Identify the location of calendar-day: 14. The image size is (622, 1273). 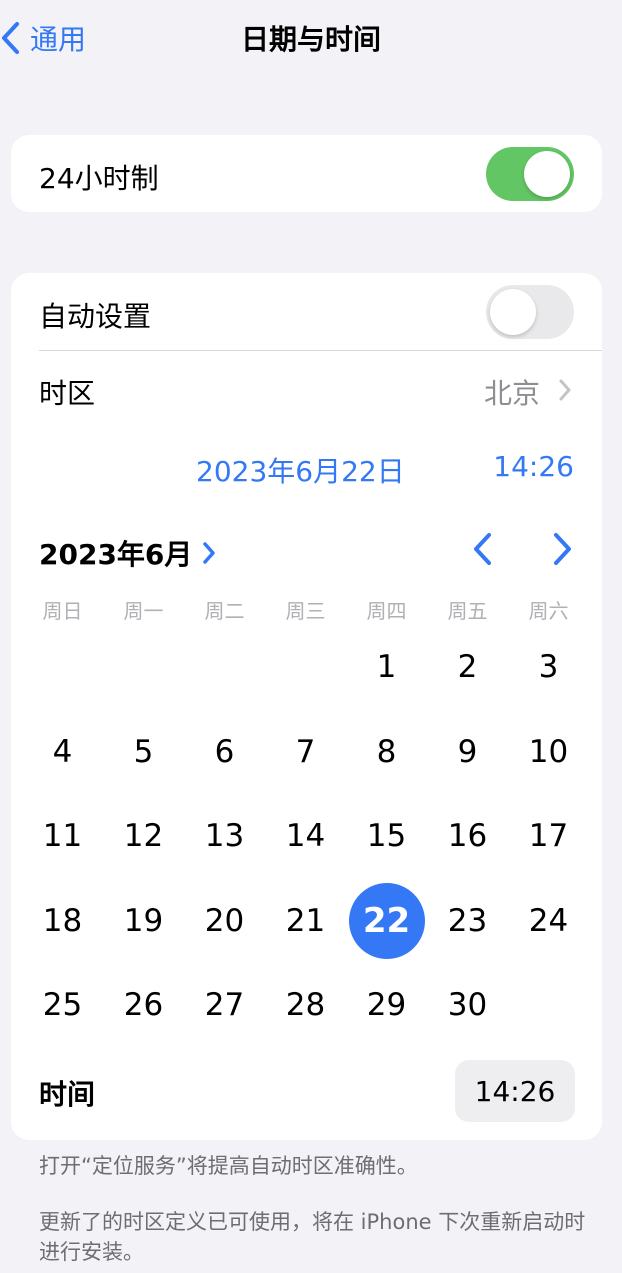
(305, 836).